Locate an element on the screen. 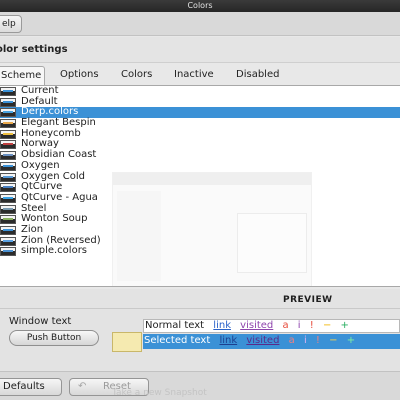 The width and height of the screenshot is (400, 400). scheme-list-item: simple.colors is located at coordinates (200, 251).